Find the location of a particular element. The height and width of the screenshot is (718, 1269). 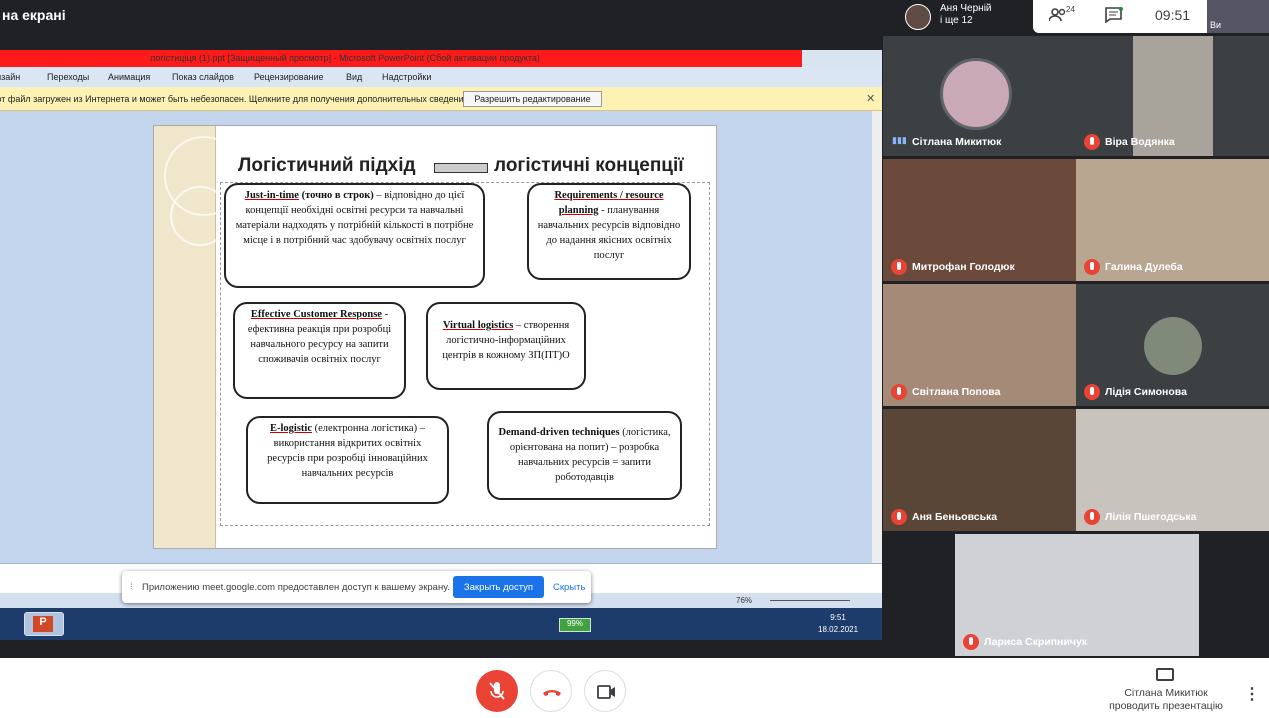

participant-tile: Світлана Попова is located at coordinates (979, 345).